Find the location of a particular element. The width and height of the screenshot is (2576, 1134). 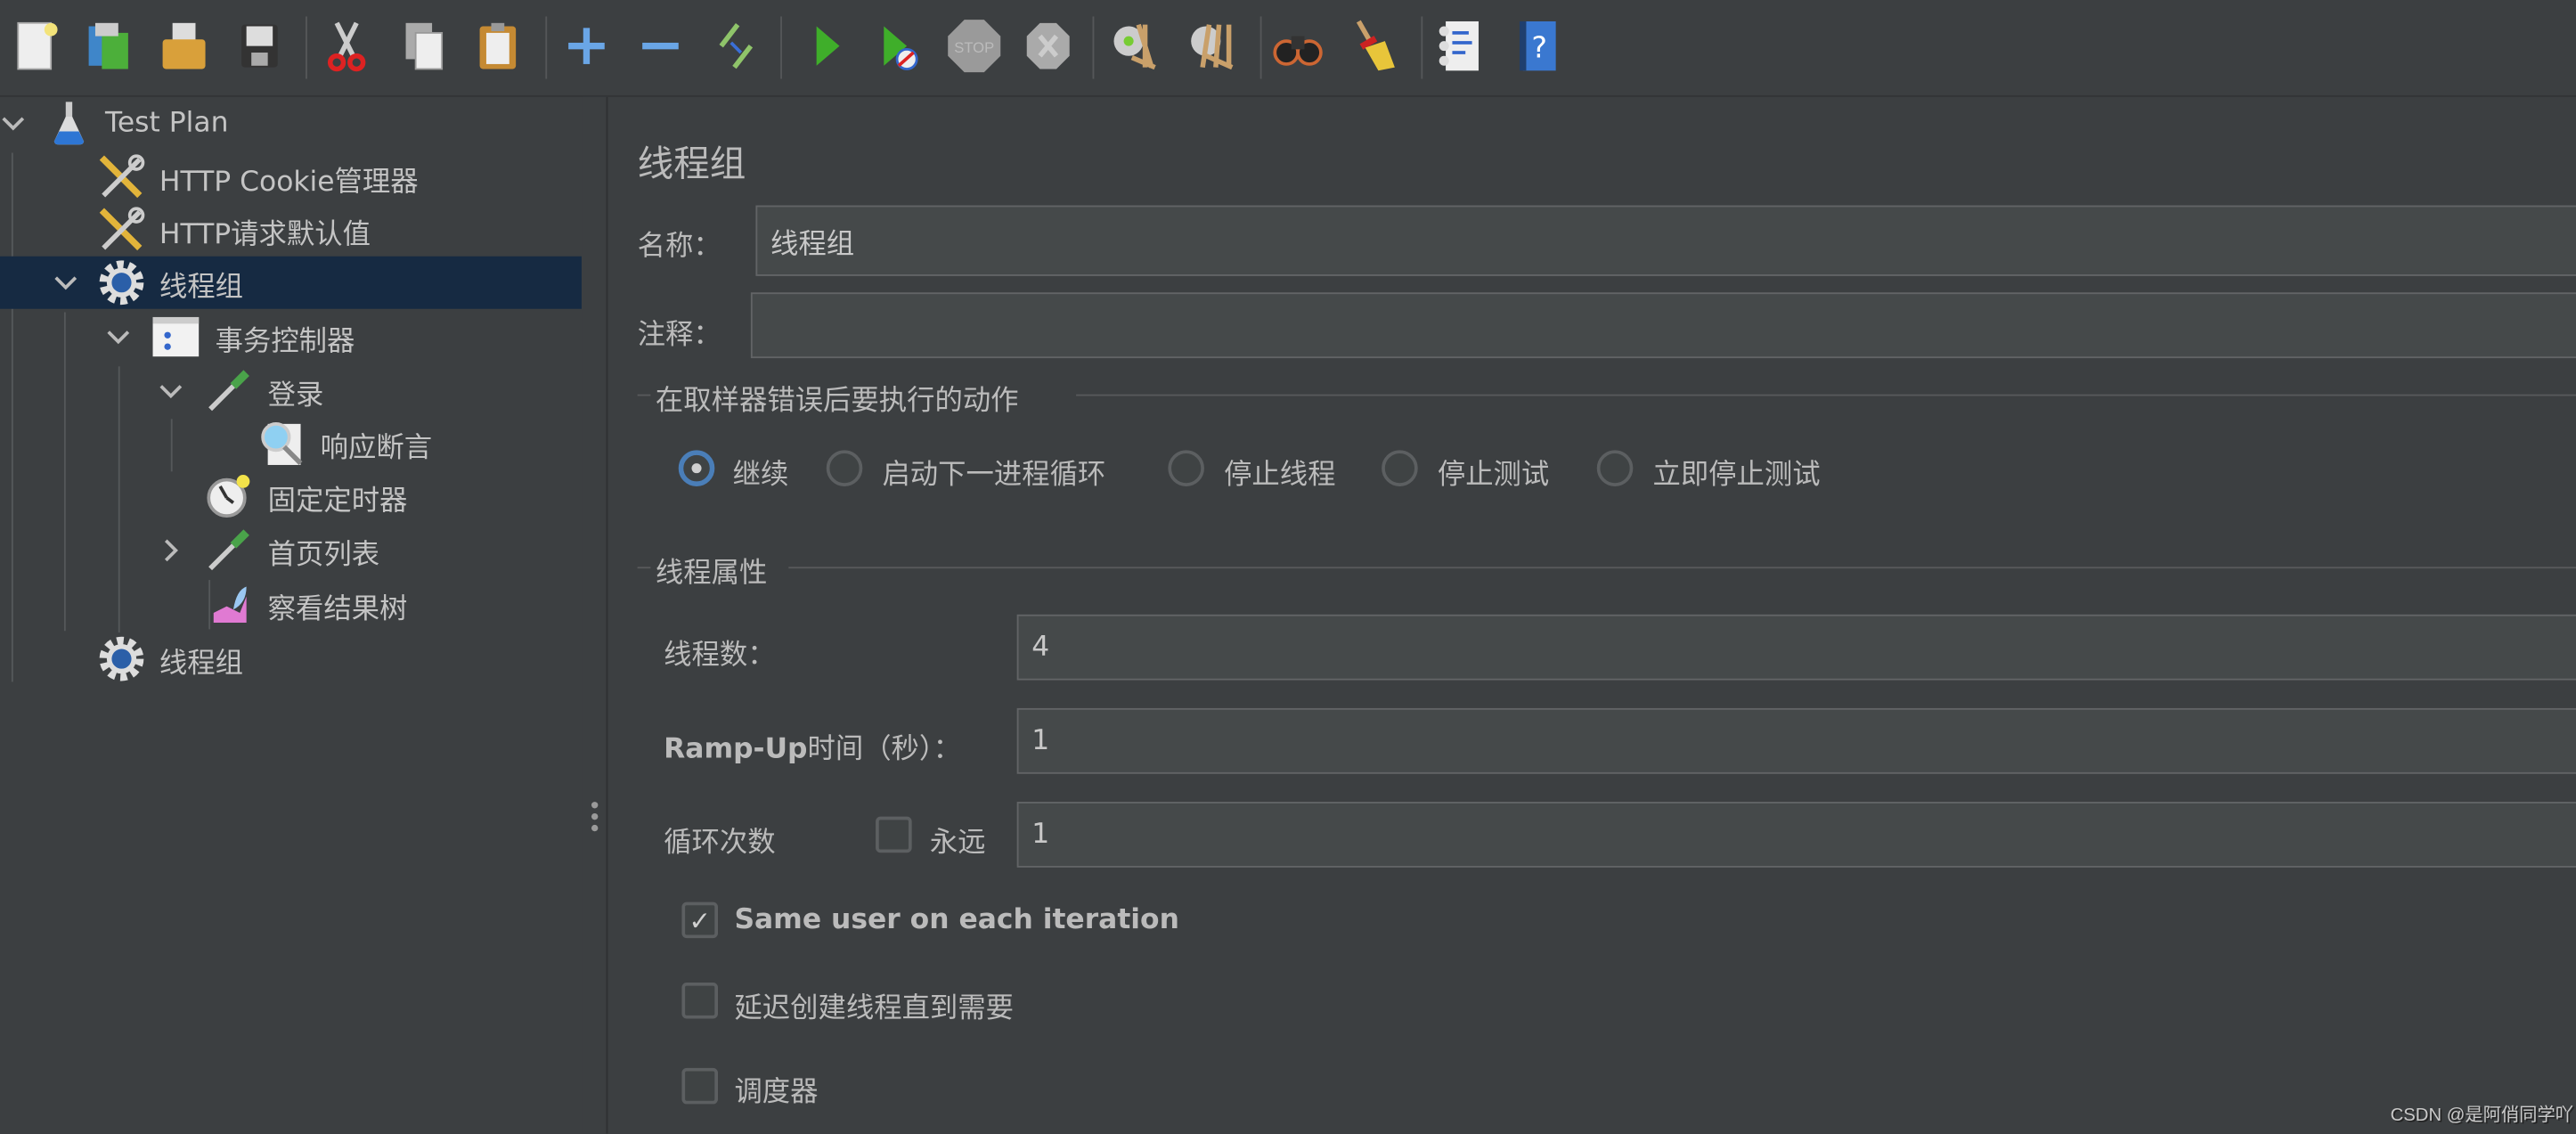

threads-label: 线程数： is located at coordinates (720, 656).